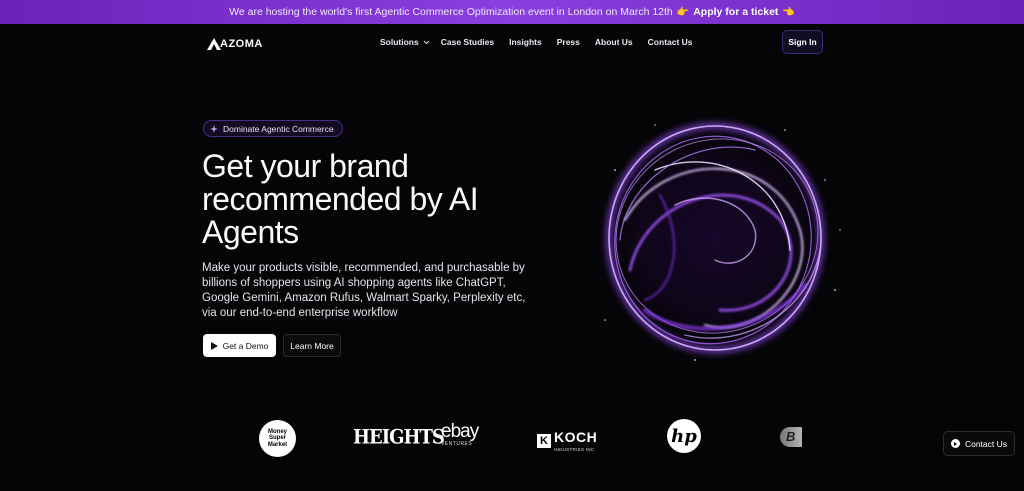 Image resolution: width=1024 pixels, height=491 pixels. What do you see at coordinates (525, 42) in the screenshot?
I see `nav-insights: Insights` at bounding box center [525, 42].